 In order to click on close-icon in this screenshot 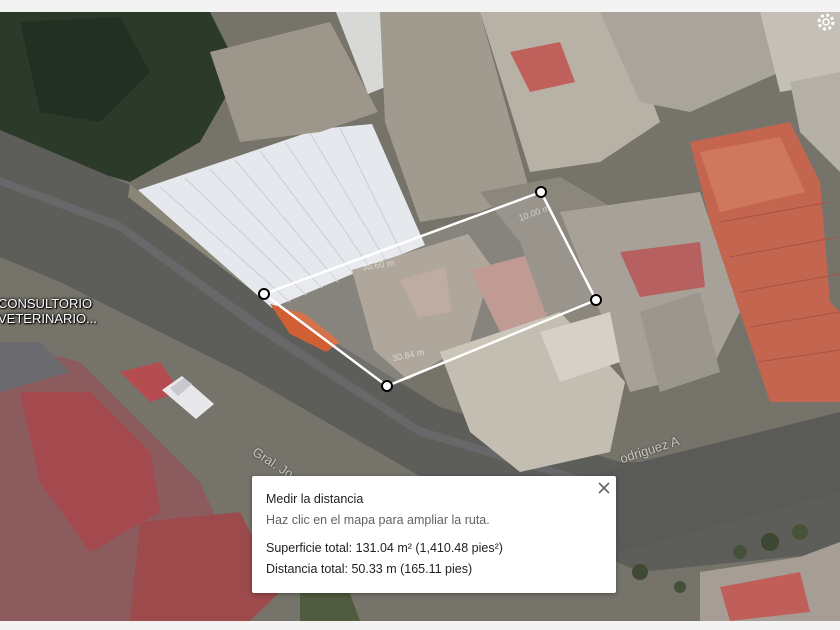, I will do `click(604, 488)`.